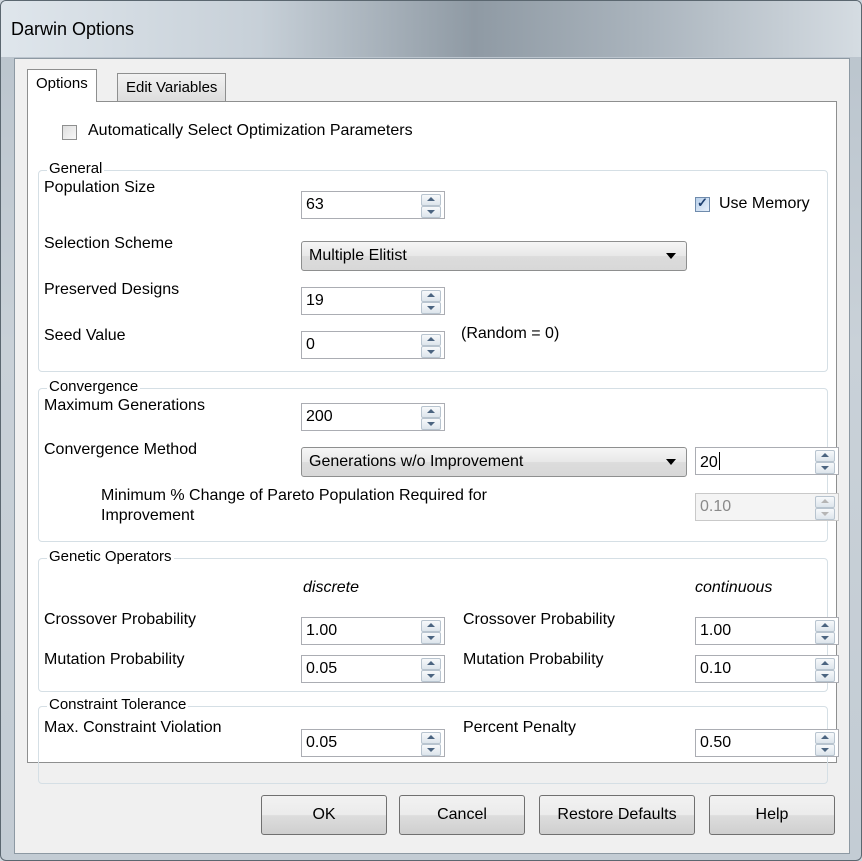 The width and height of the screenshot is (862, 861). Describe the element at coordinates (767, 507) in the screenshot. I see `min-change-spinner: 0.10` at that location.